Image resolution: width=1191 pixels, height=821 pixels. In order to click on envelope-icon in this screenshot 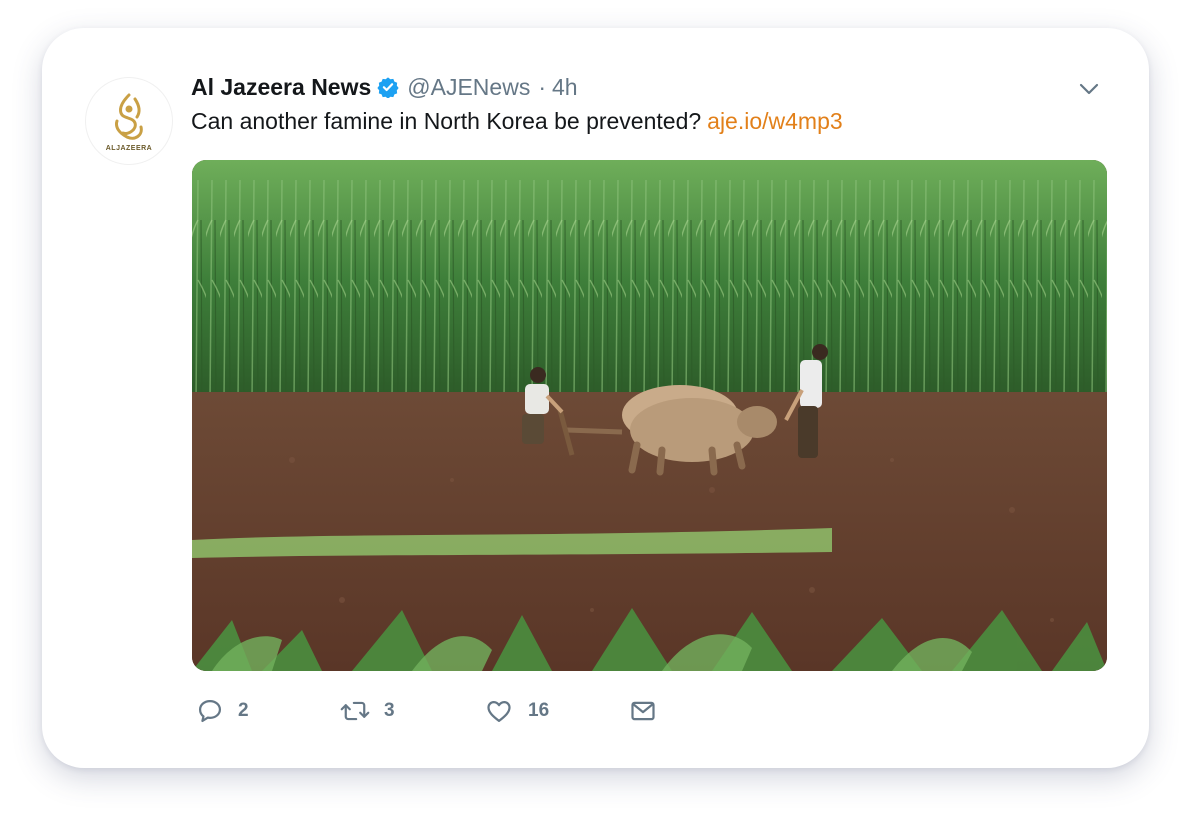, I will do `click(643, 711)`.